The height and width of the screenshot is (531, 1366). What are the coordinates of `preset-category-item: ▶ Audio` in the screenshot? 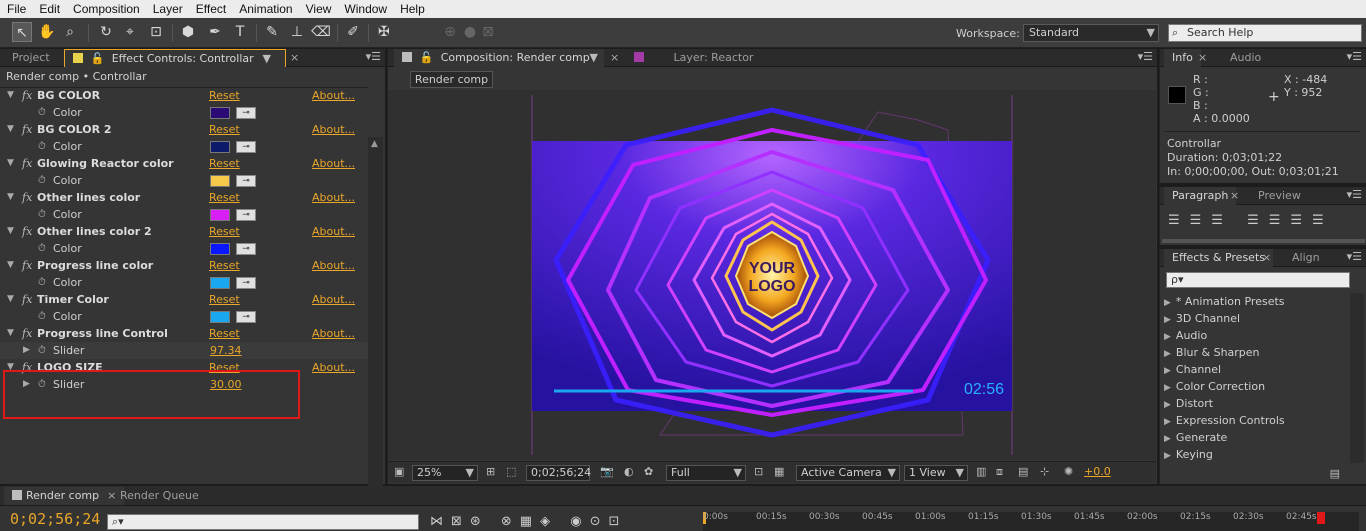 It's located at (1254, 335).